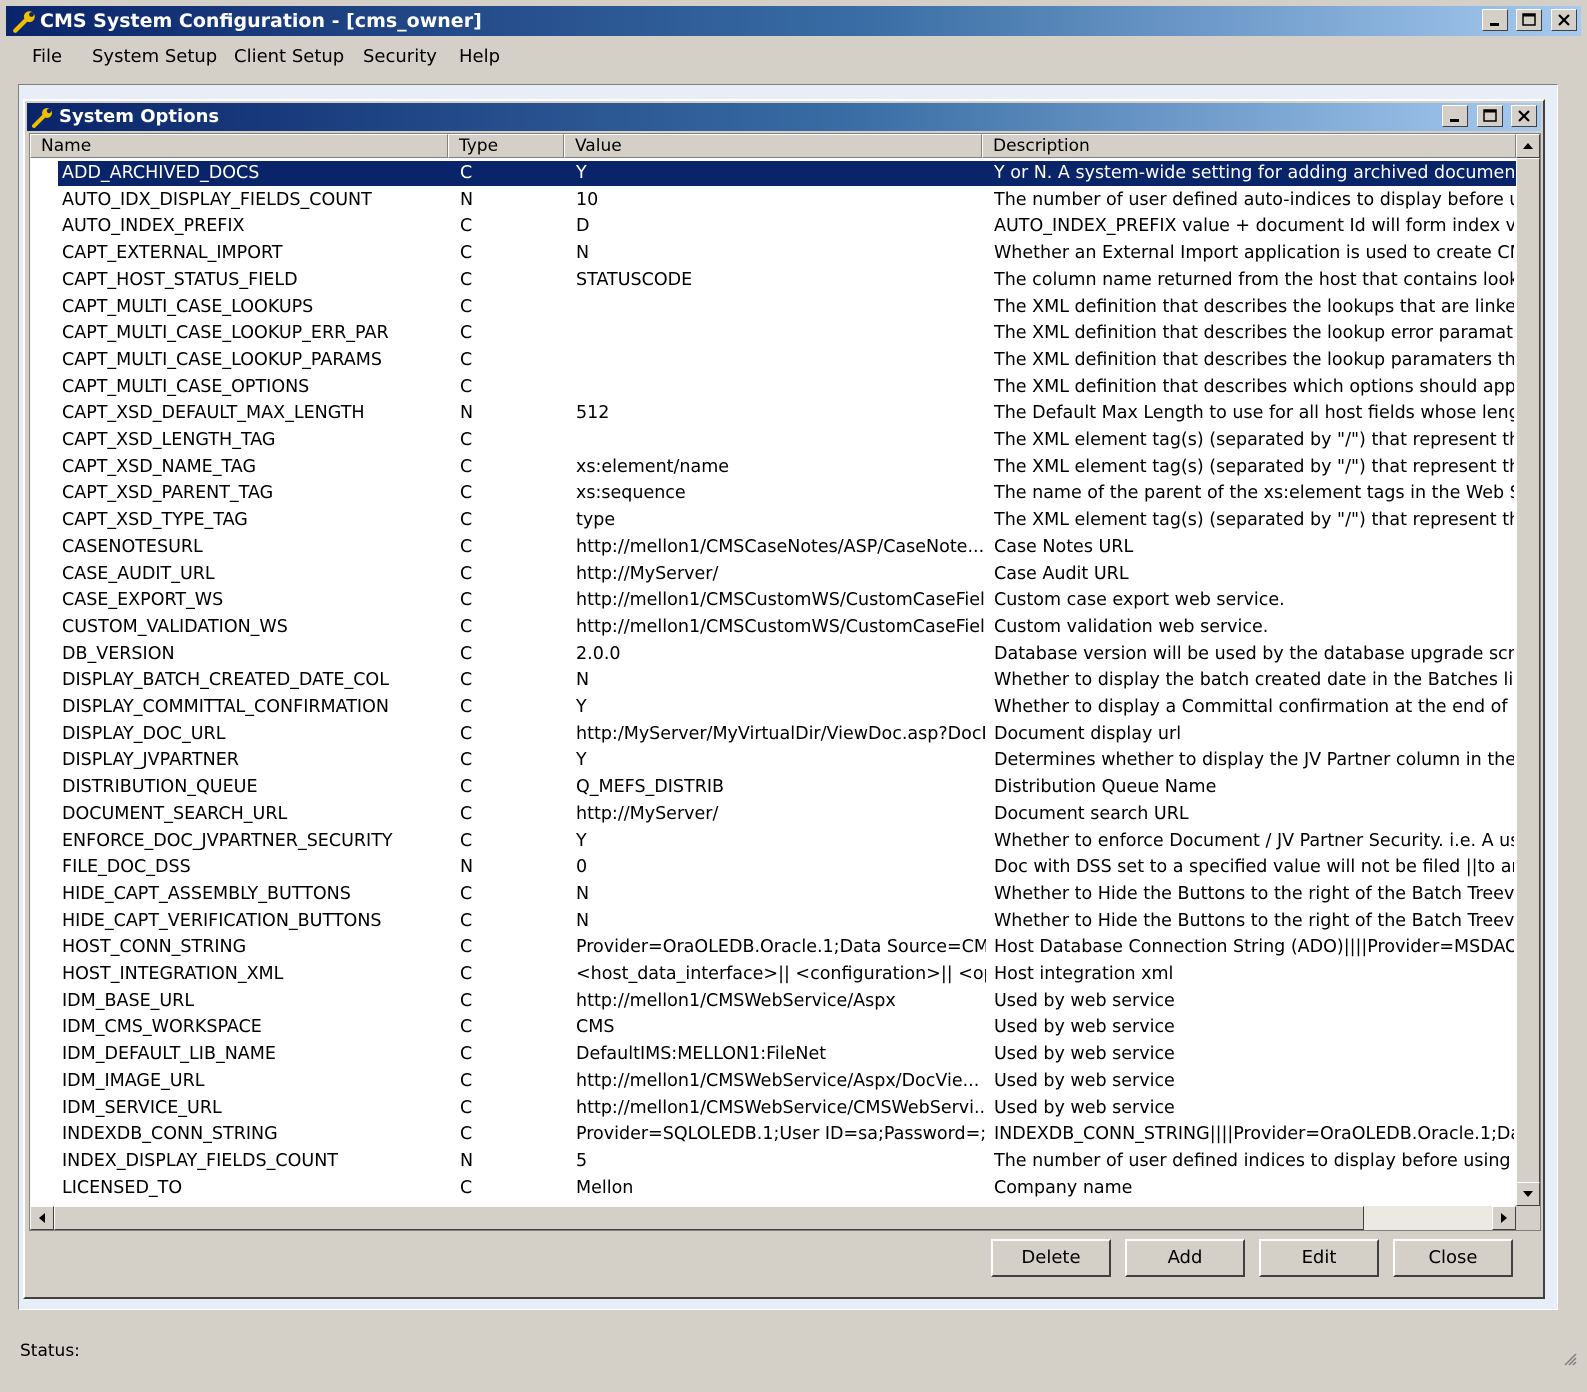 Image resolution: width=1587 pixels, height=1392 pixels. What do you see at coordinates (506, 146) in the screenshot?
I see `column-header-type: Type` at bounding box center [506, 146].